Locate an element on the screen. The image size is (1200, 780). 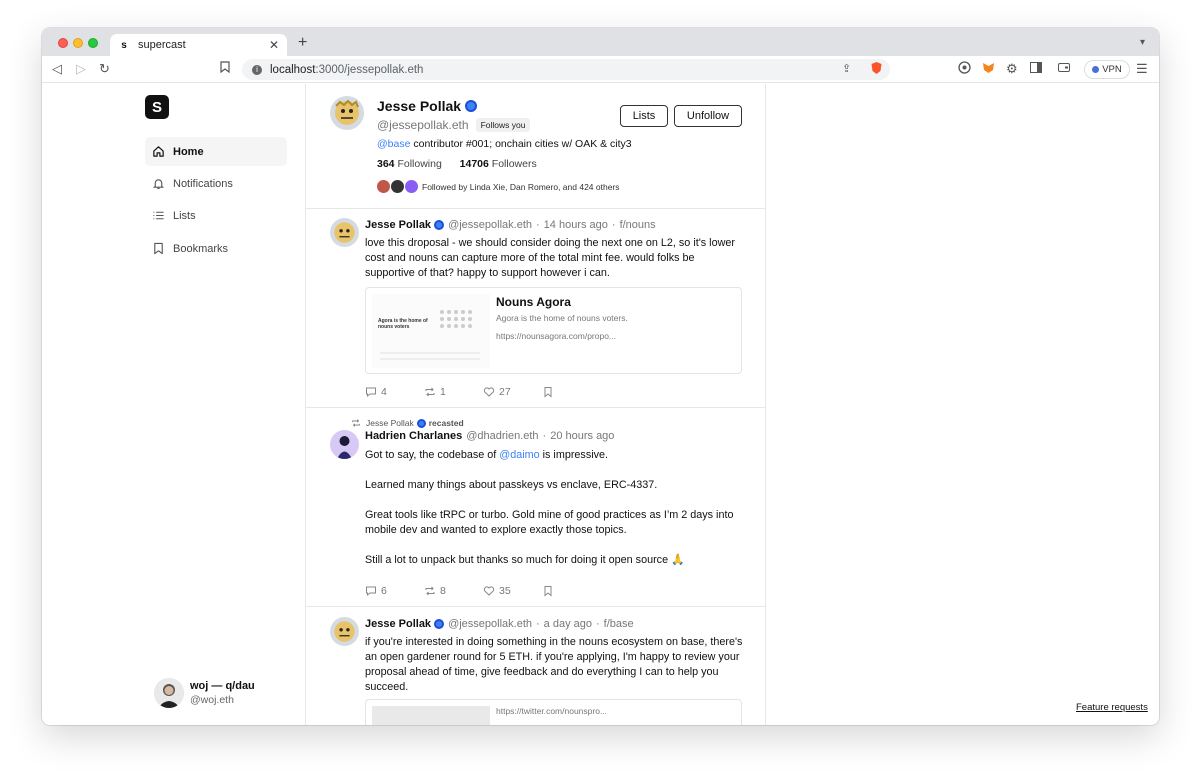
like-button: 27 is located at coordinates (512, 392).